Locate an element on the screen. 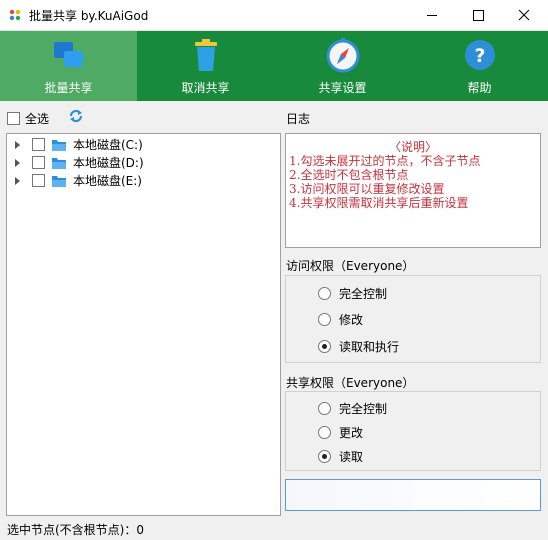 This screenshot has height=540, width=548. close-icon is located at coordinates (524, 15).